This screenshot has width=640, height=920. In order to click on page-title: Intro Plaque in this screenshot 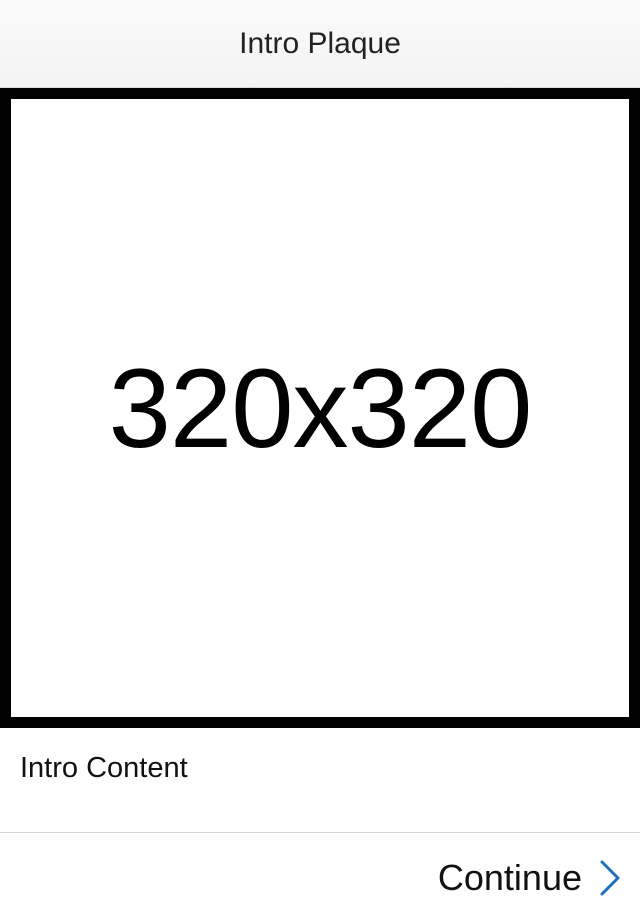, I will do `click(320, 43)`.